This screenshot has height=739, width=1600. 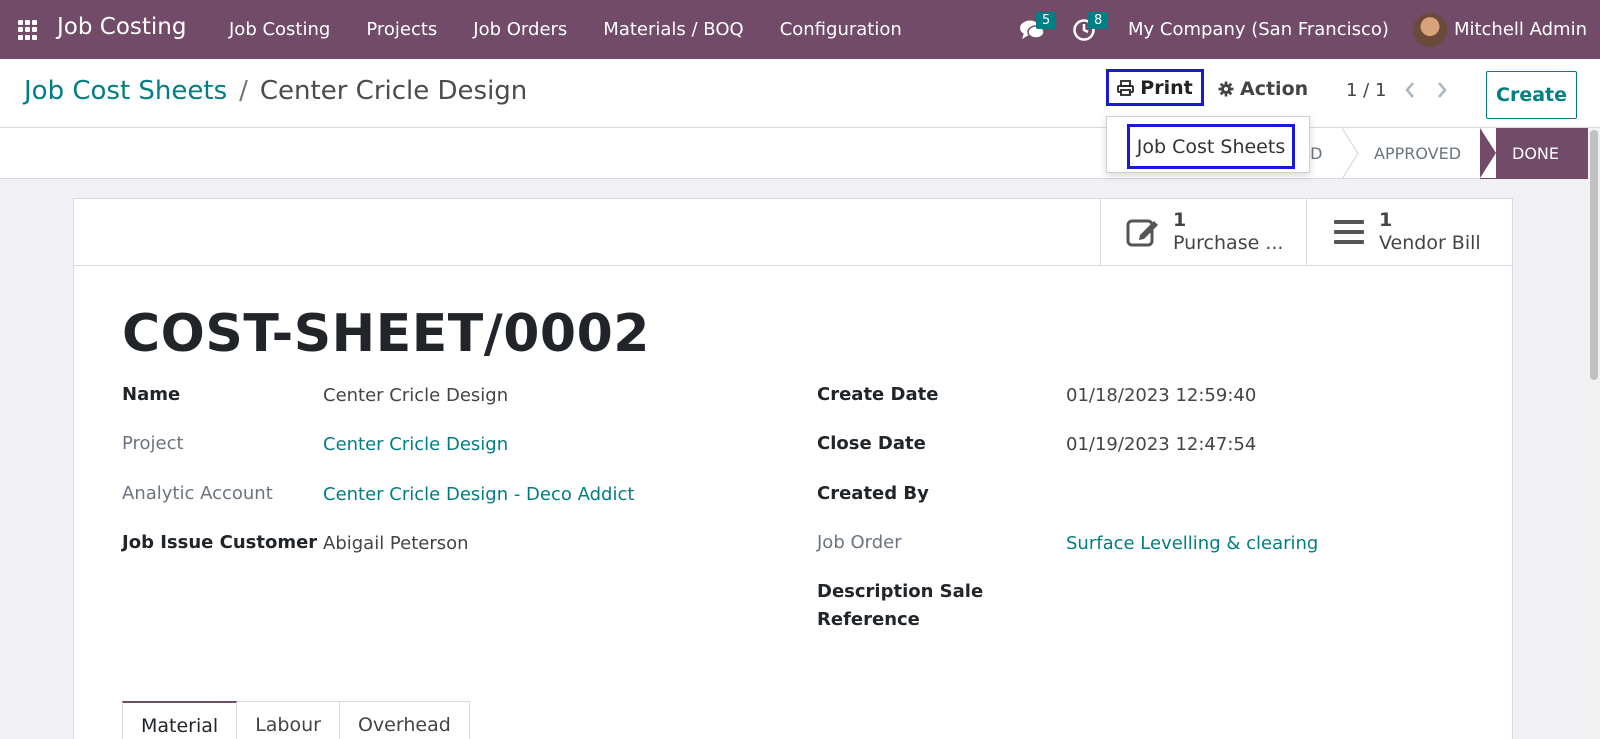 What do you see at coordinates (404, 720) in the screenshot?
I see `tab-overhead: Overhead` at bounding box center [404, 720].